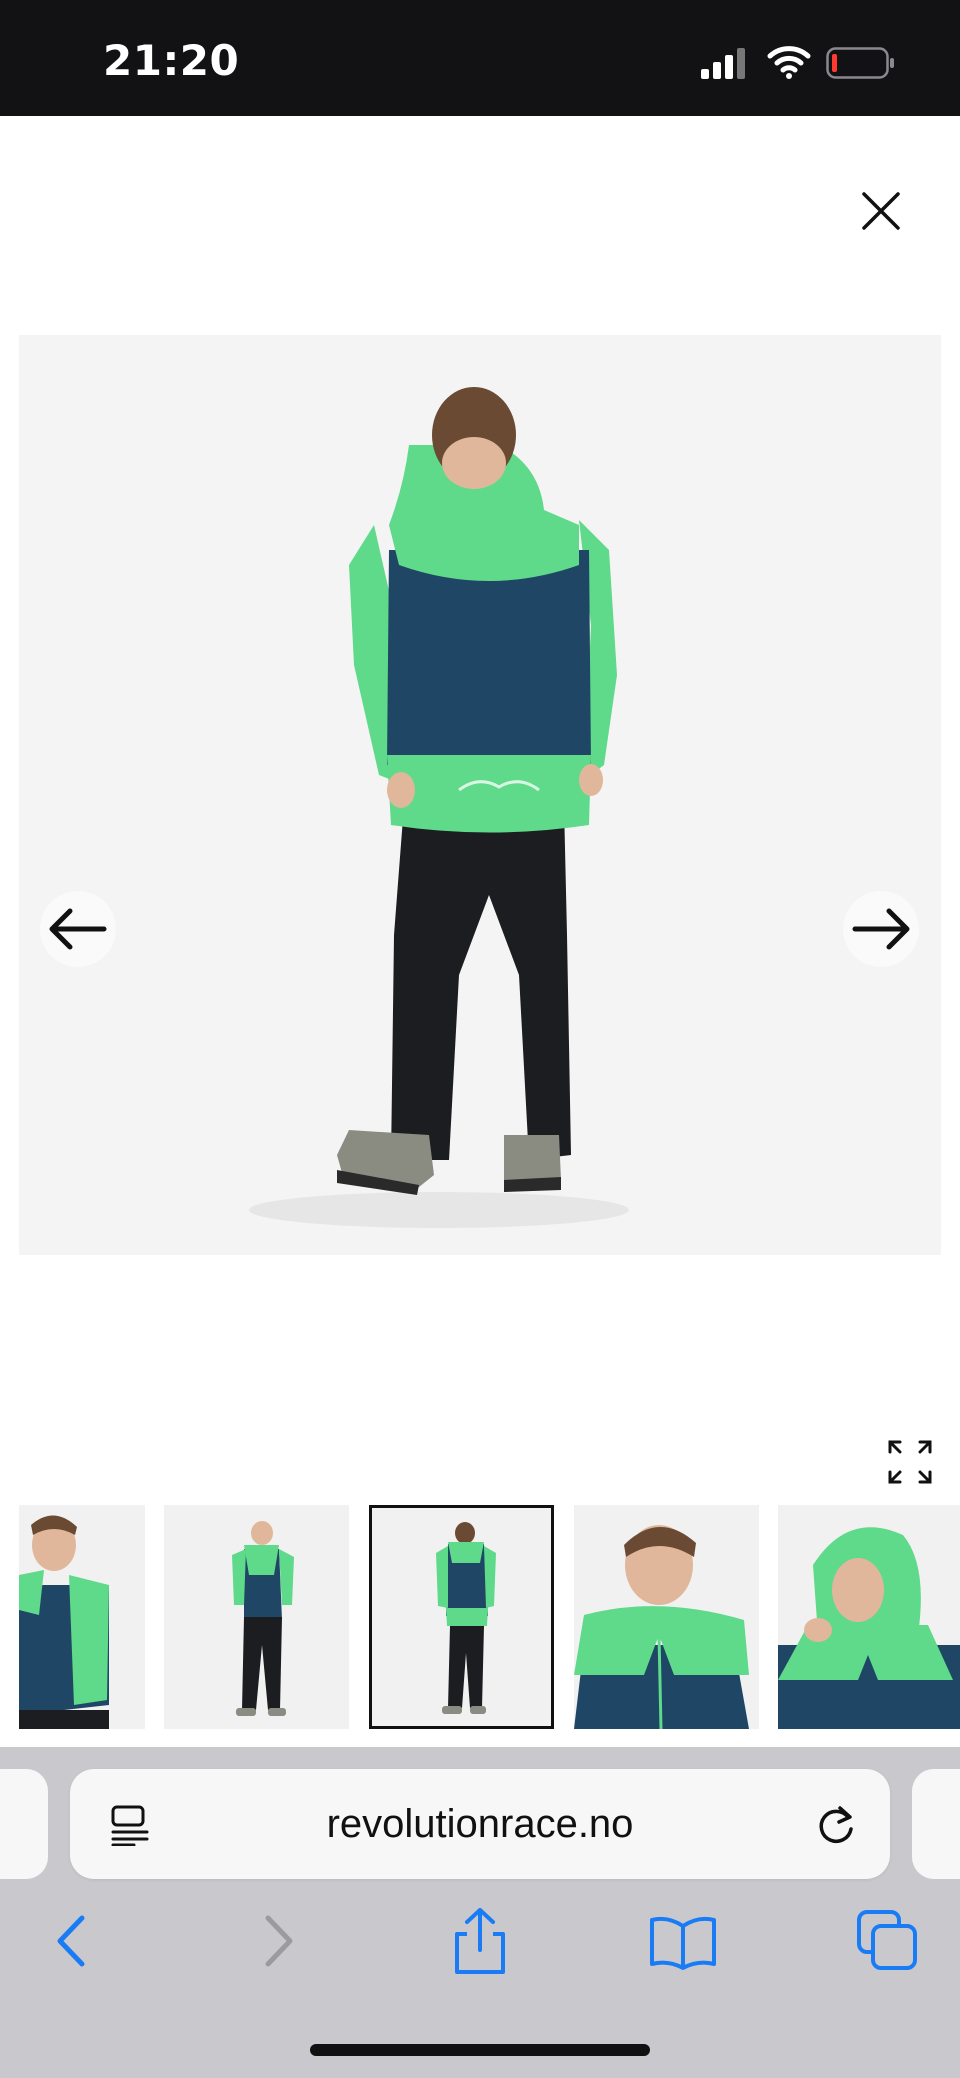 The image size is (960, 2078). Describe the element at coordinates (723, 63) in the screenshot. I see `cellular-signal-icon` at that location.